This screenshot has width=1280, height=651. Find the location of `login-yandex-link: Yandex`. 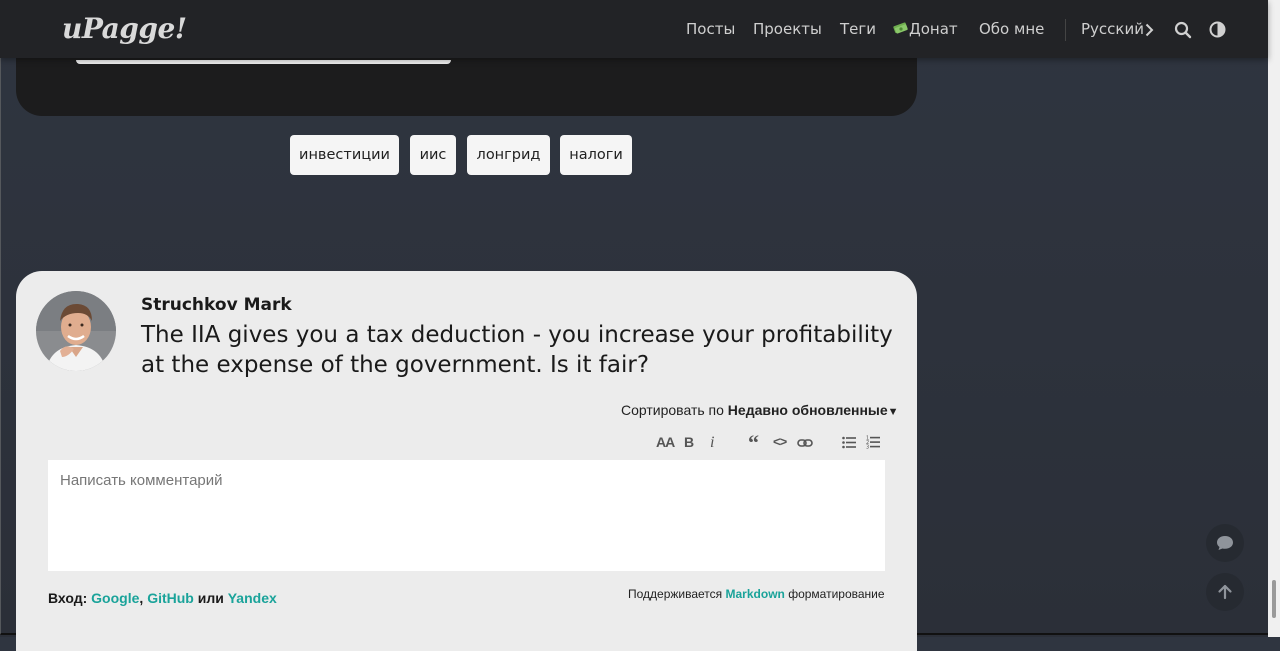

login-yandex-link: Yandex is located at coordinates (252, 598).